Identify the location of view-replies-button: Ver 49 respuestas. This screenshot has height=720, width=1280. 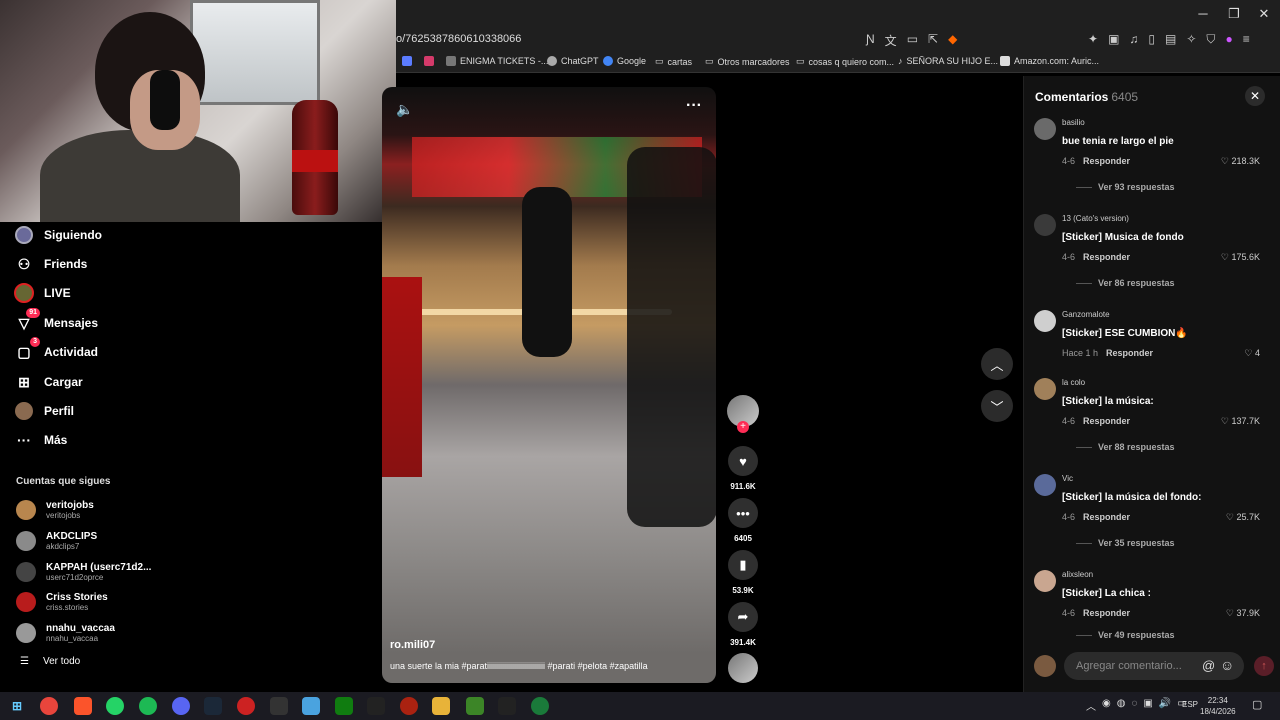
(1125, 635).